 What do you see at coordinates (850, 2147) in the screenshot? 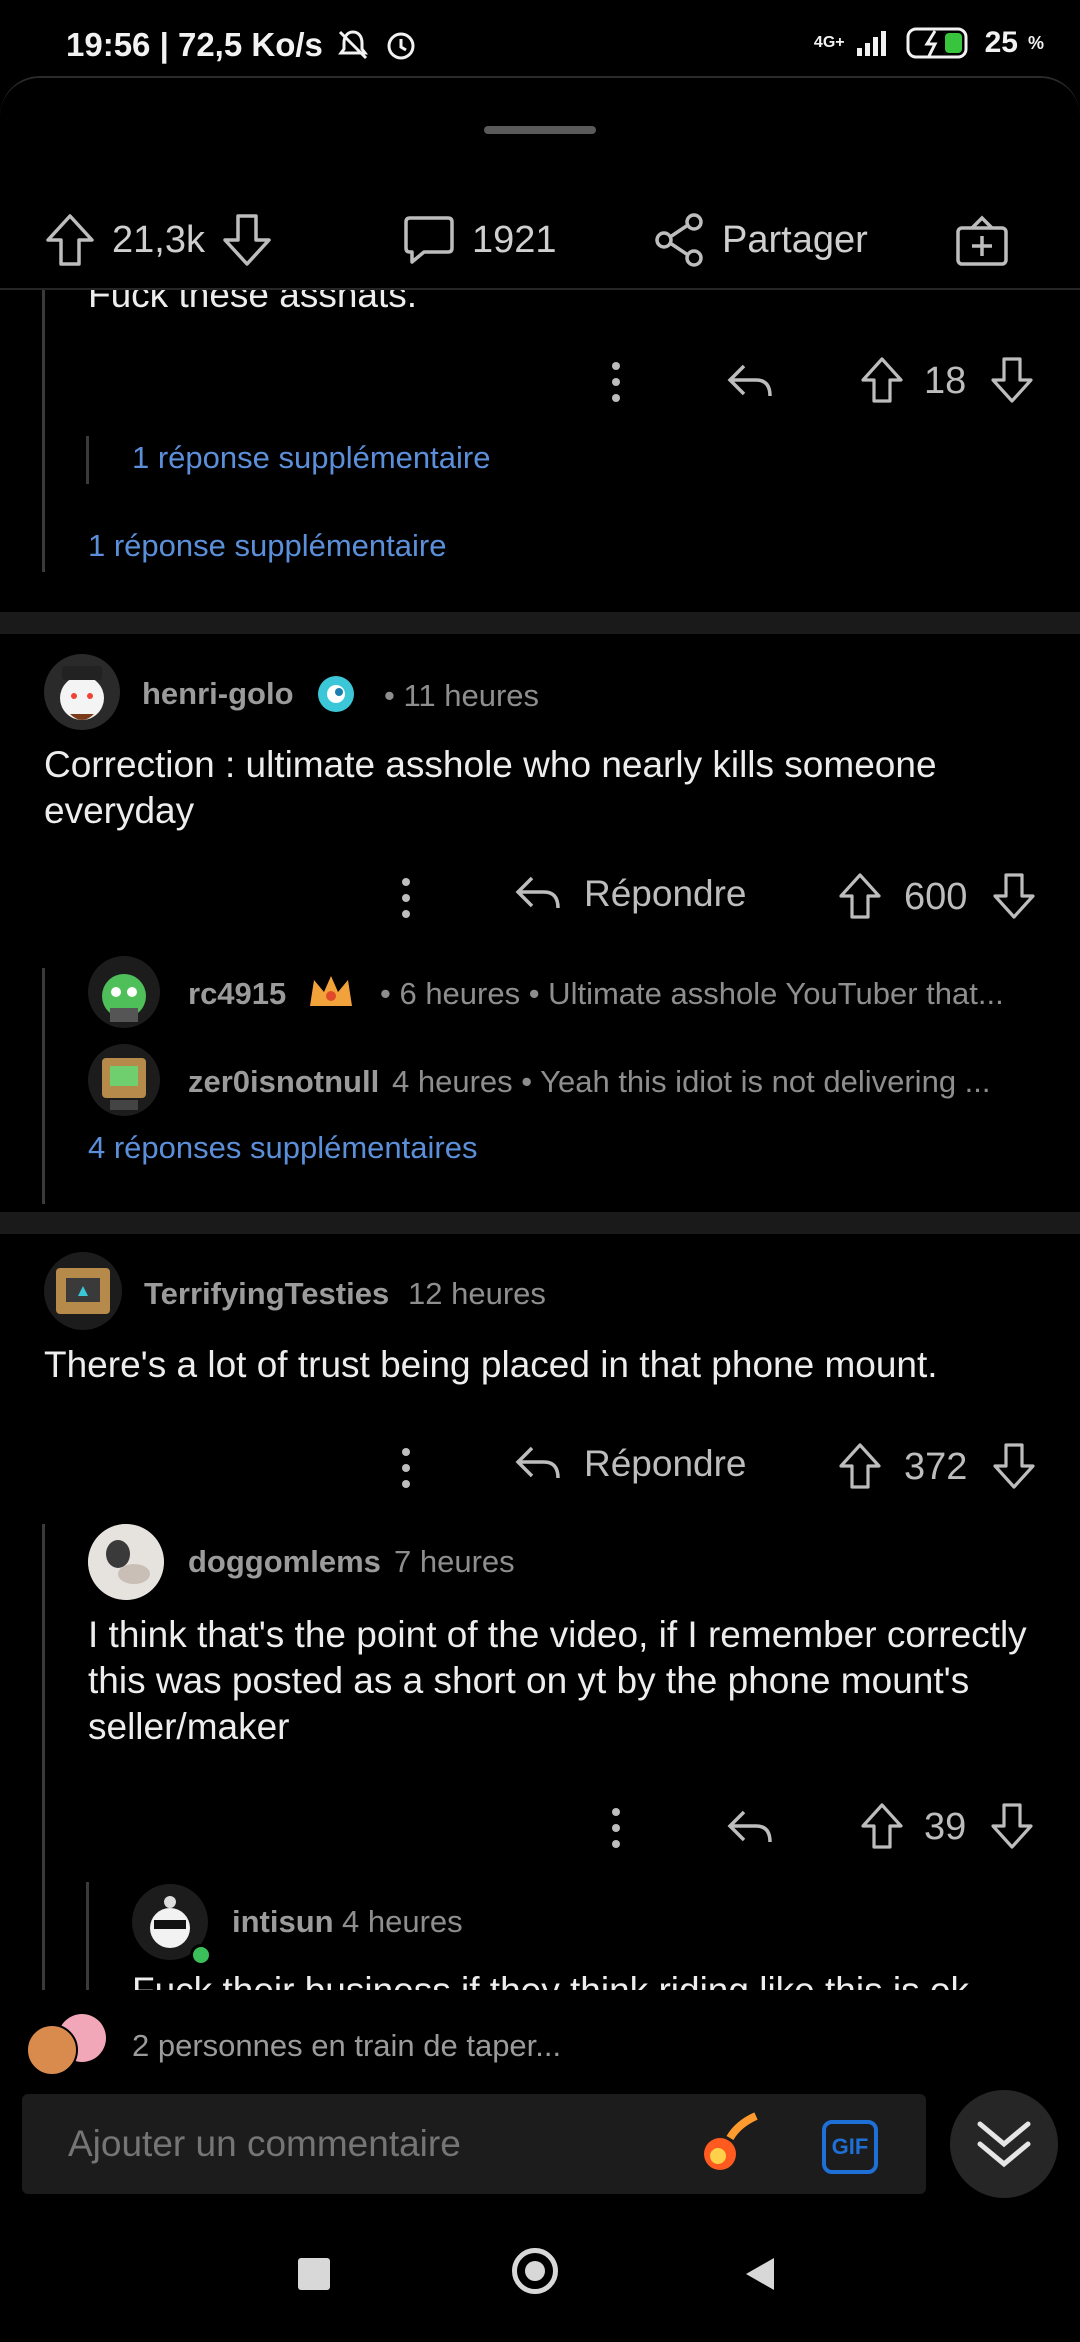
I see `gif-button: GIF` at bounding box center [850, 2147].